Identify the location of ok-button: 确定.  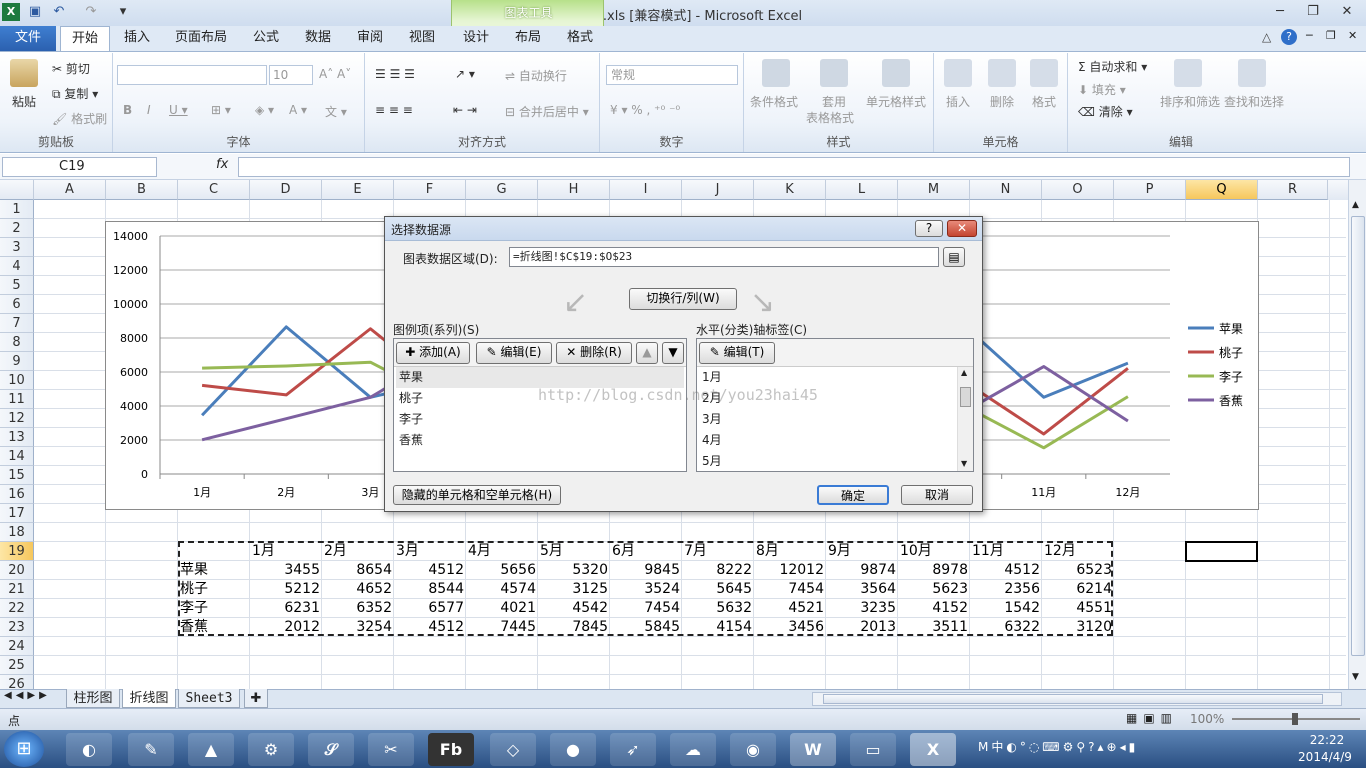
(853, 495).